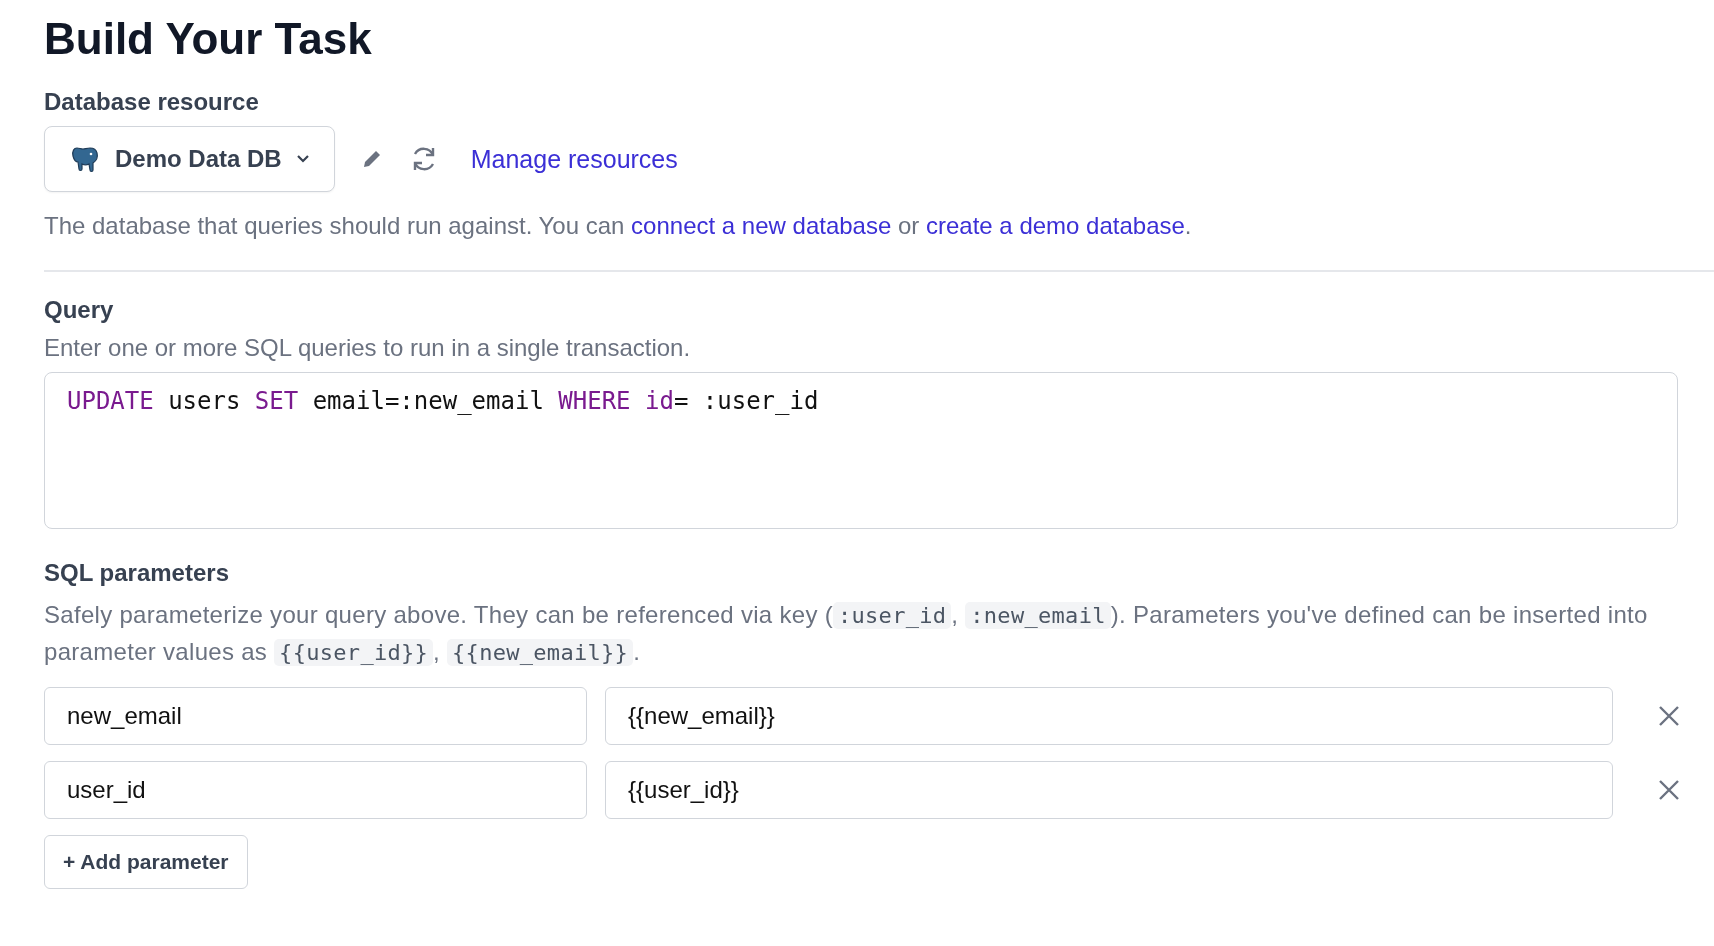 The width and height of the screenshot is (1714, 946). What do you see at coordinates (302, 159) in the screenshot?
I see `chevron-down-icon` at bounding box center [302, 159].